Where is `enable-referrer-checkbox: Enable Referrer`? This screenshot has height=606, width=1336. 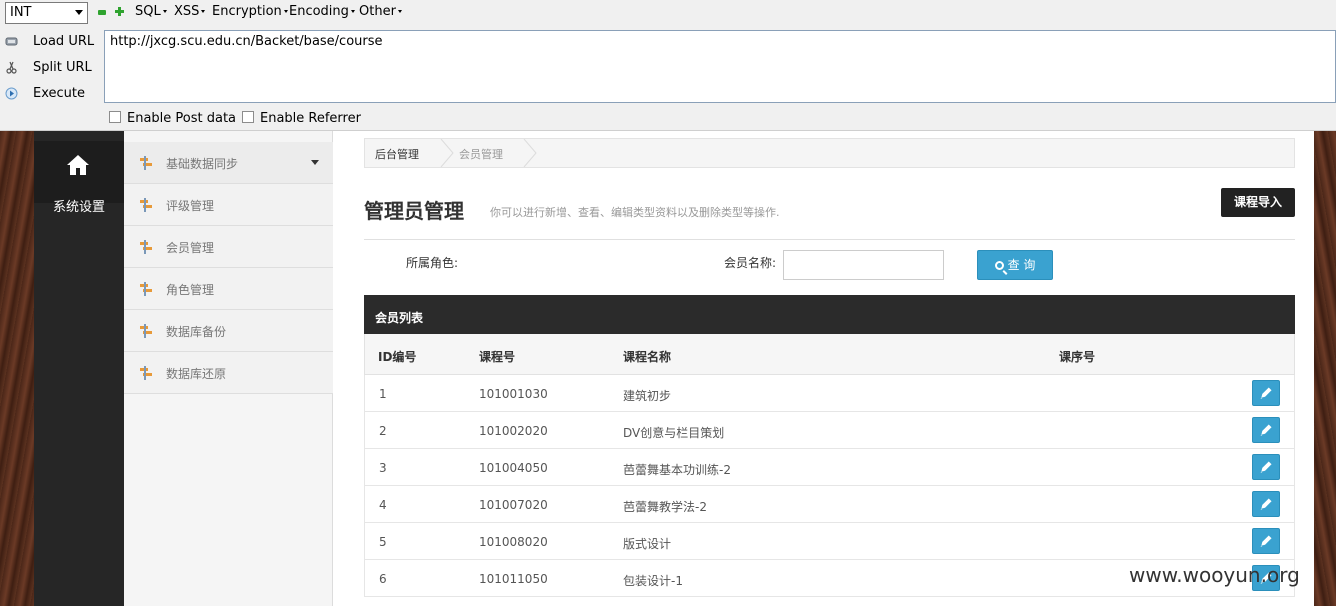 enable-referrer-checkbox: Enable Referrer is located at coordinates (301, 118).